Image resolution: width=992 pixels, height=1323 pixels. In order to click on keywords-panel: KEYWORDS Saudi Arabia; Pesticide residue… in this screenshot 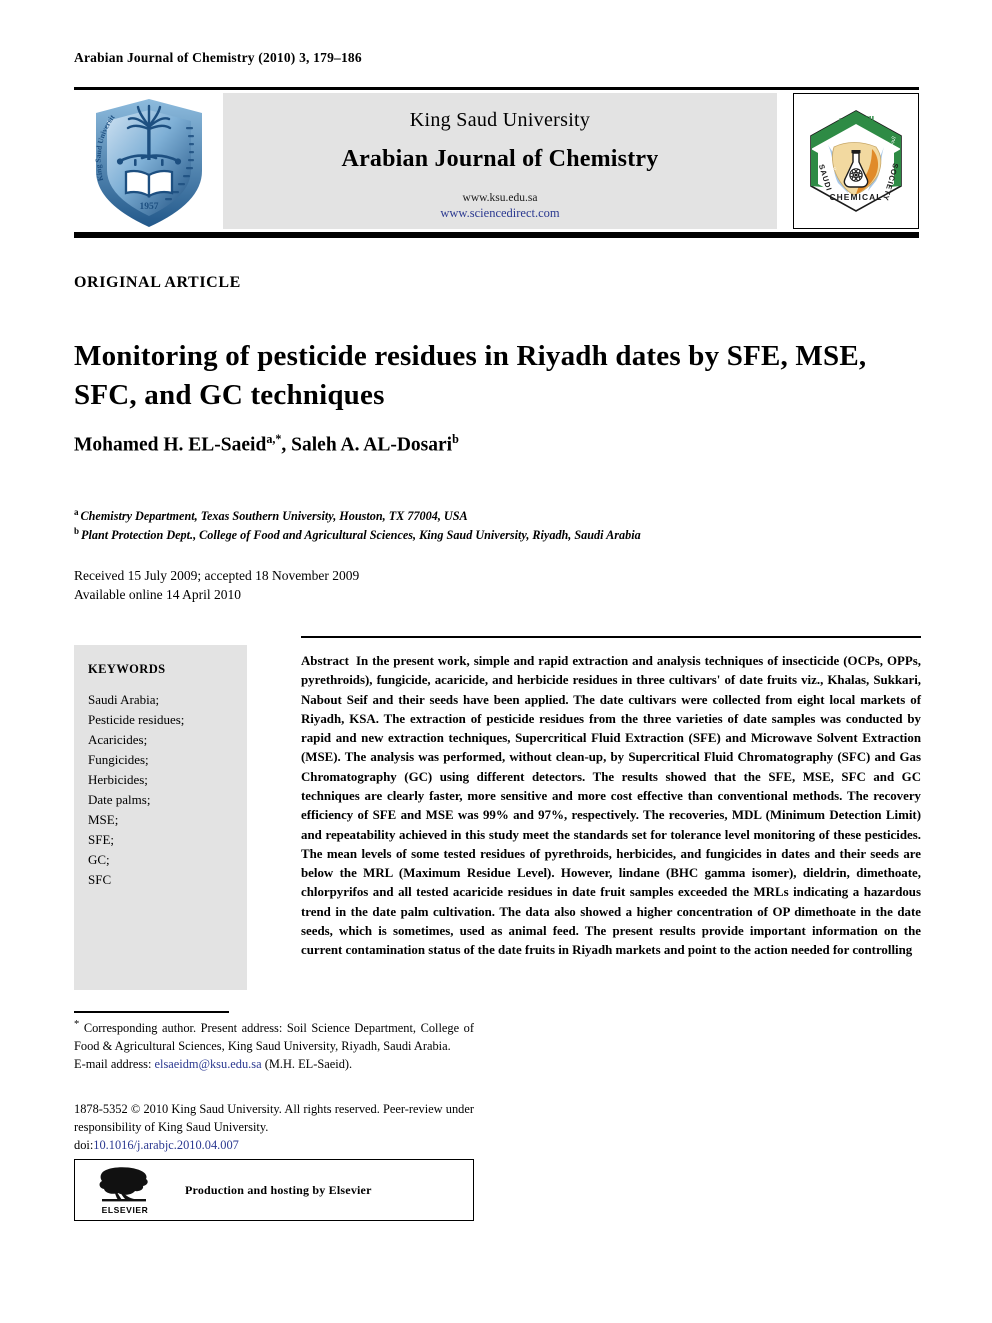, I will do `click(160, 817)`.